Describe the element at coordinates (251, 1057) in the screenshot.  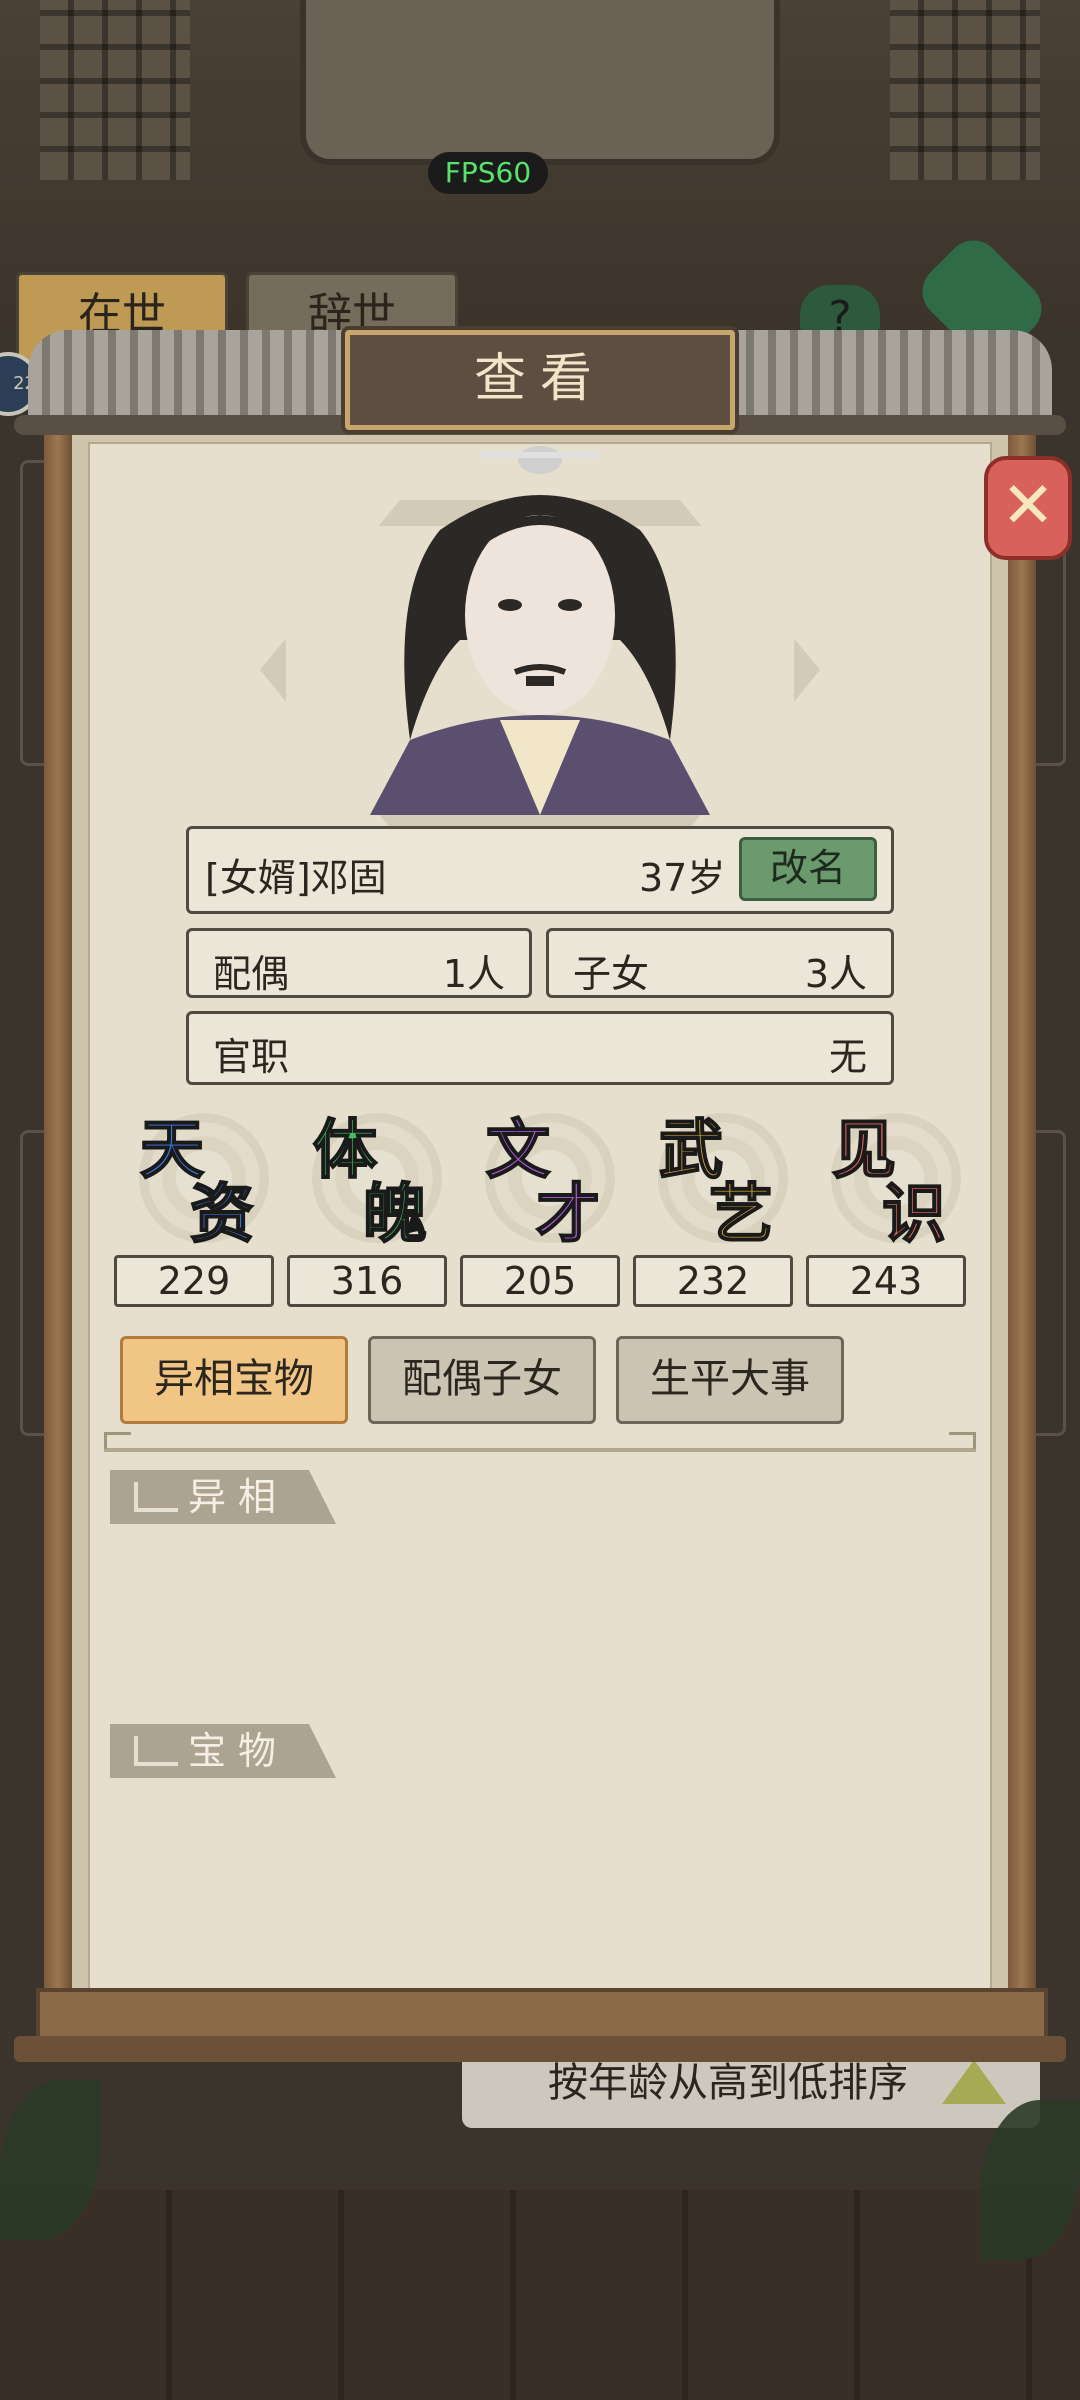
I see `office-label: 官职` at that location.